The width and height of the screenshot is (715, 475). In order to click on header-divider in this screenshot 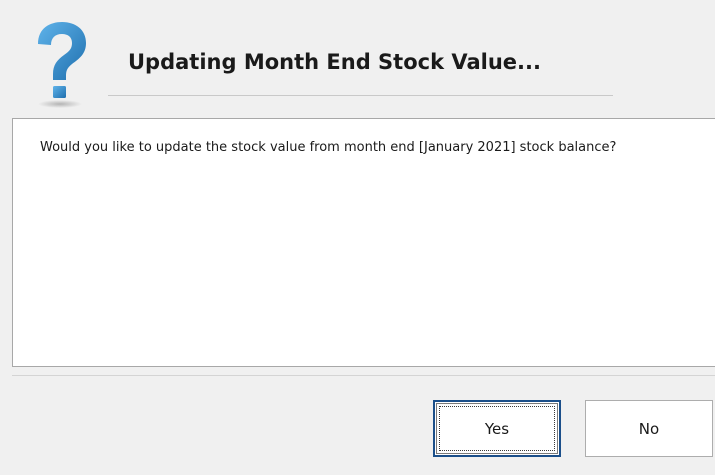, I will do `click(360, 95)`.